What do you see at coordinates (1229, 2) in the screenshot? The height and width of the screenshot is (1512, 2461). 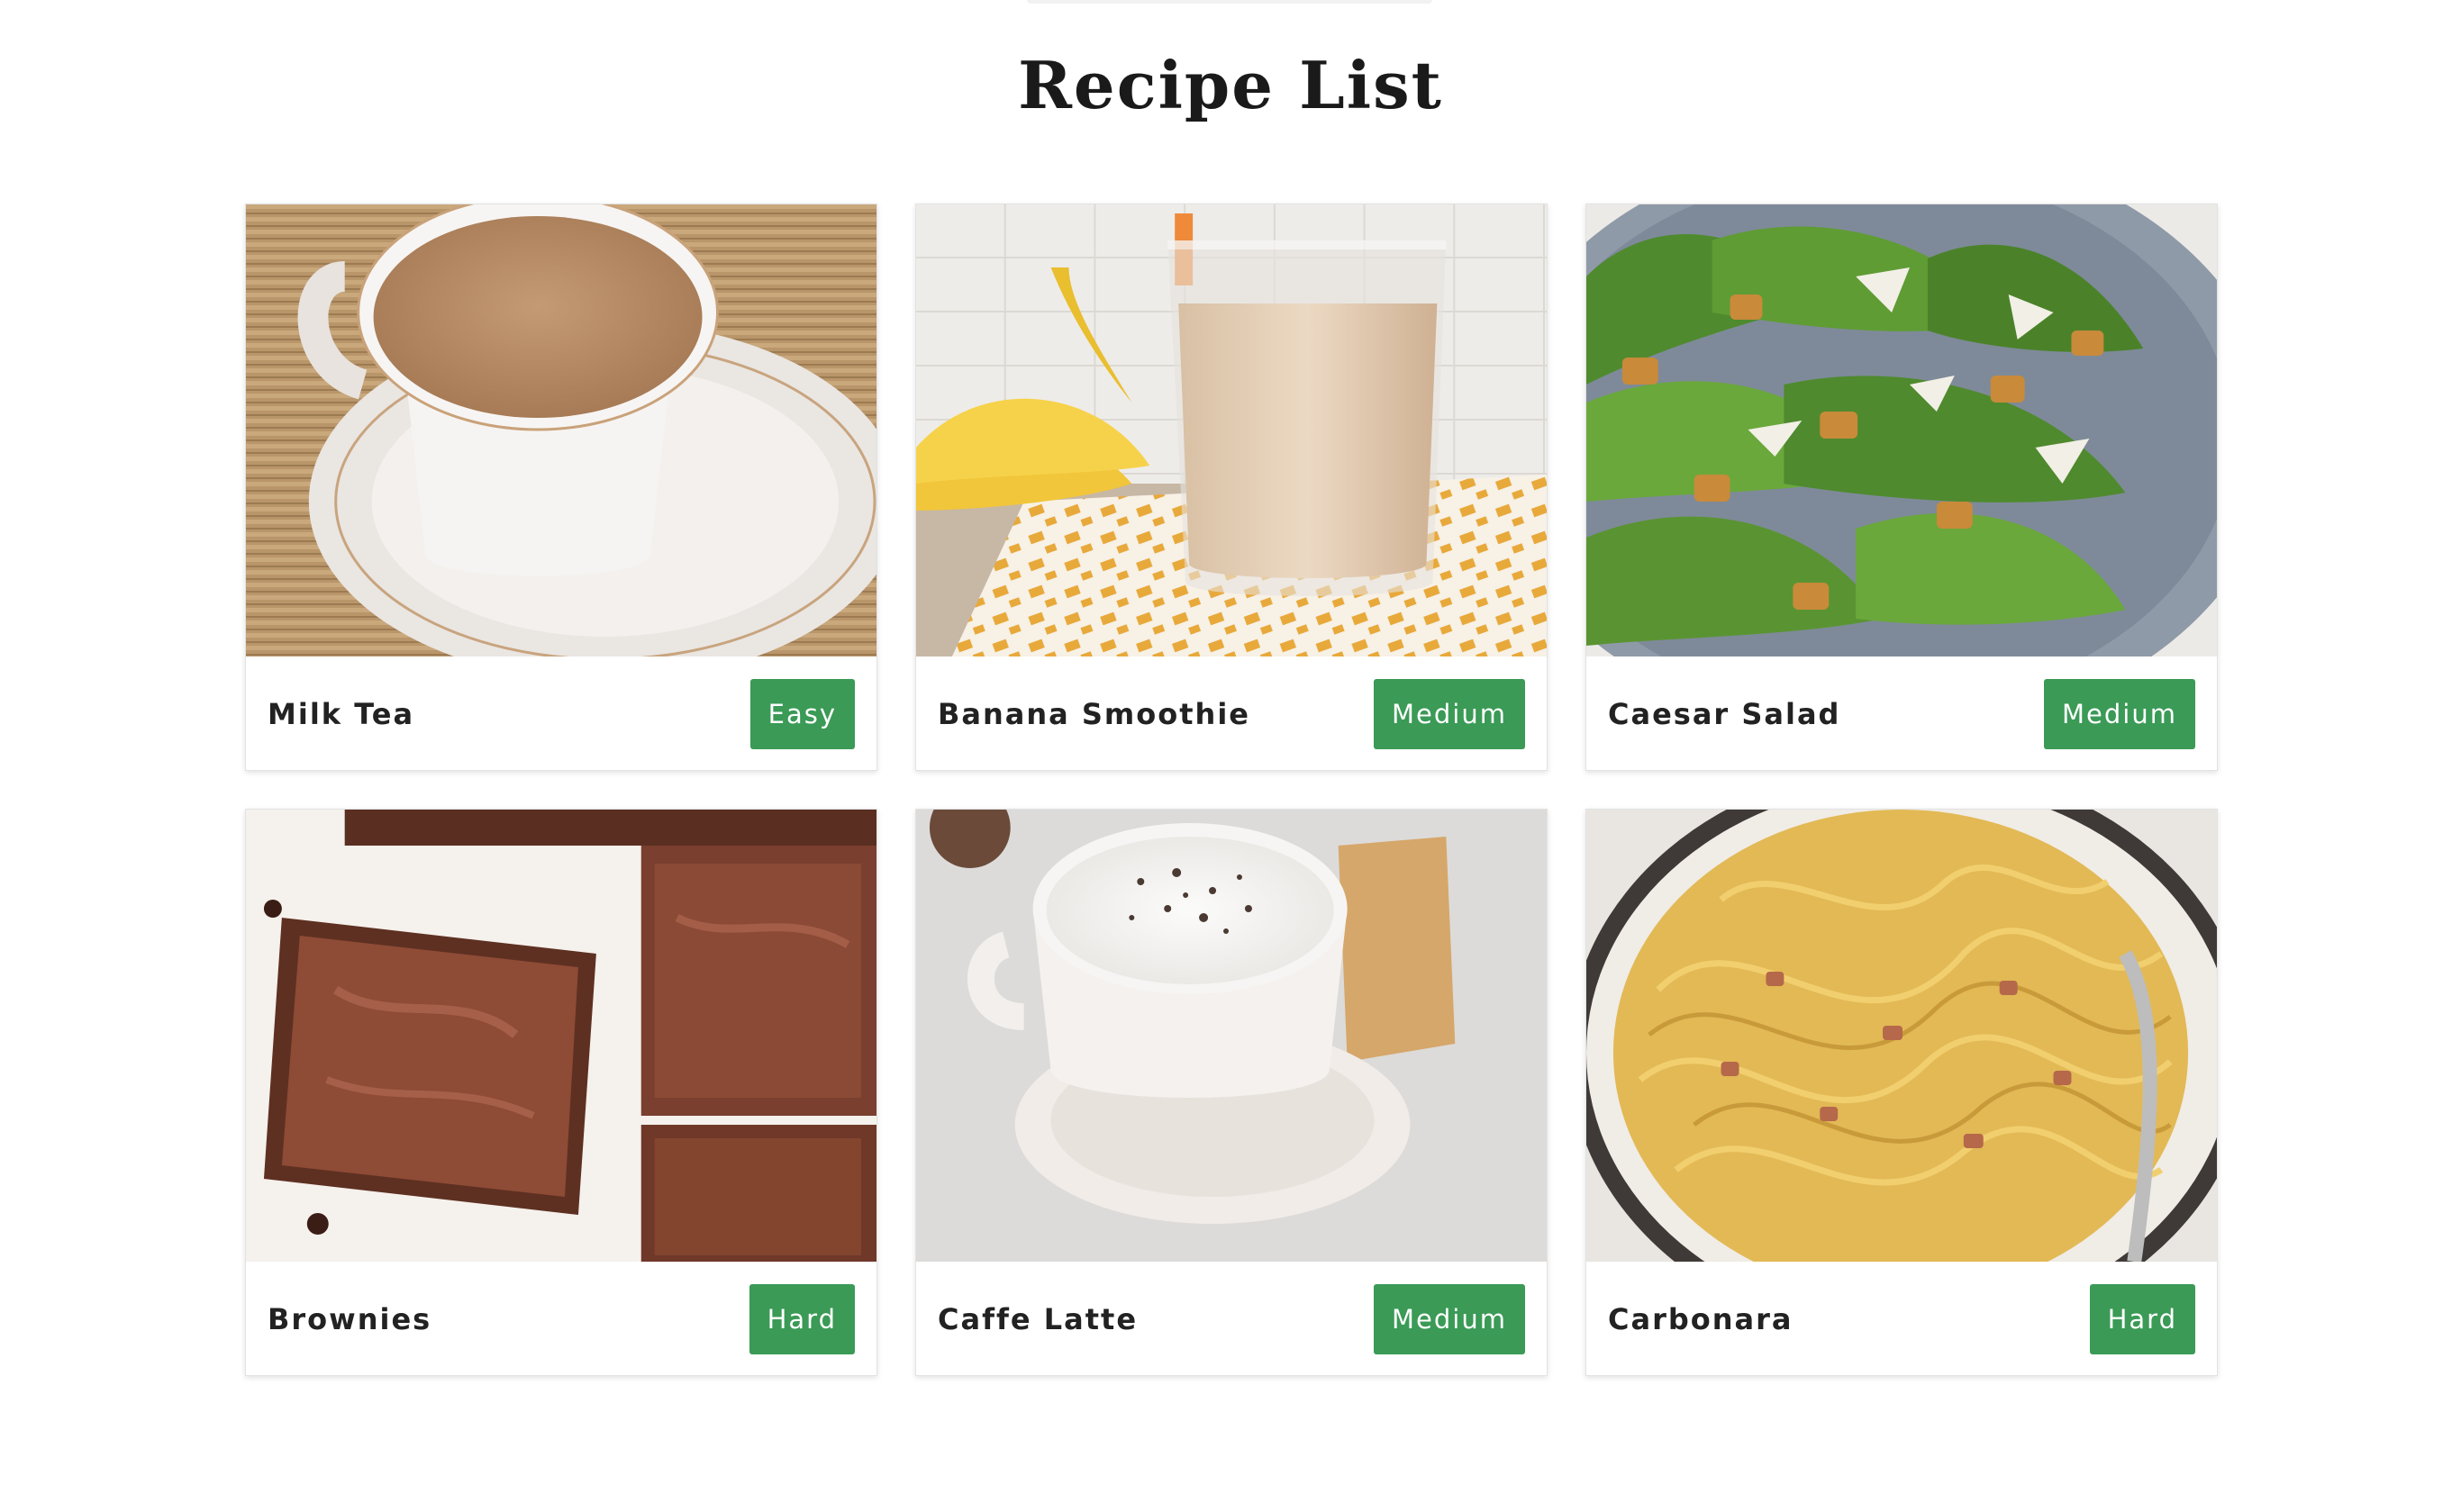 I see `top-edge-shade` at bounding box center [1229, 2].